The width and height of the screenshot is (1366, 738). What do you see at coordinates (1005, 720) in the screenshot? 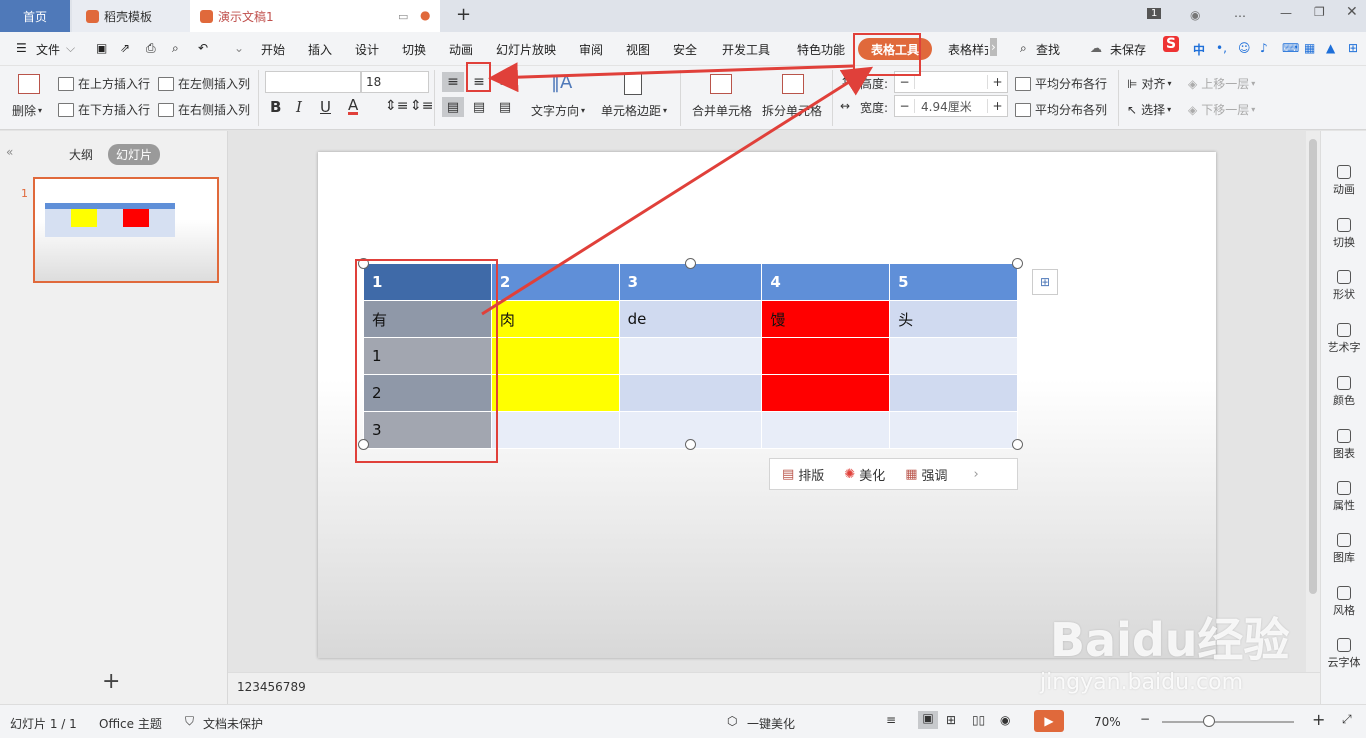
I see `record-icon: ◉` at bounding box center [1005, 720].